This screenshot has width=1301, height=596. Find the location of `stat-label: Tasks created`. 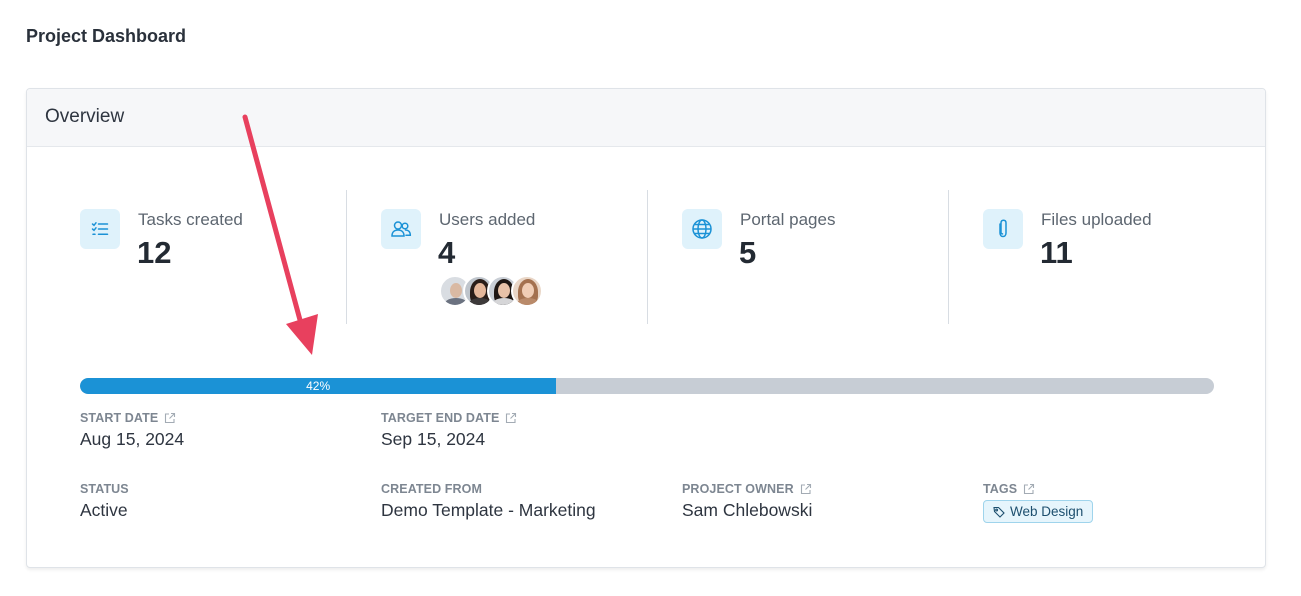

stat-label: Tasks created is located at coordinates (190, 219).